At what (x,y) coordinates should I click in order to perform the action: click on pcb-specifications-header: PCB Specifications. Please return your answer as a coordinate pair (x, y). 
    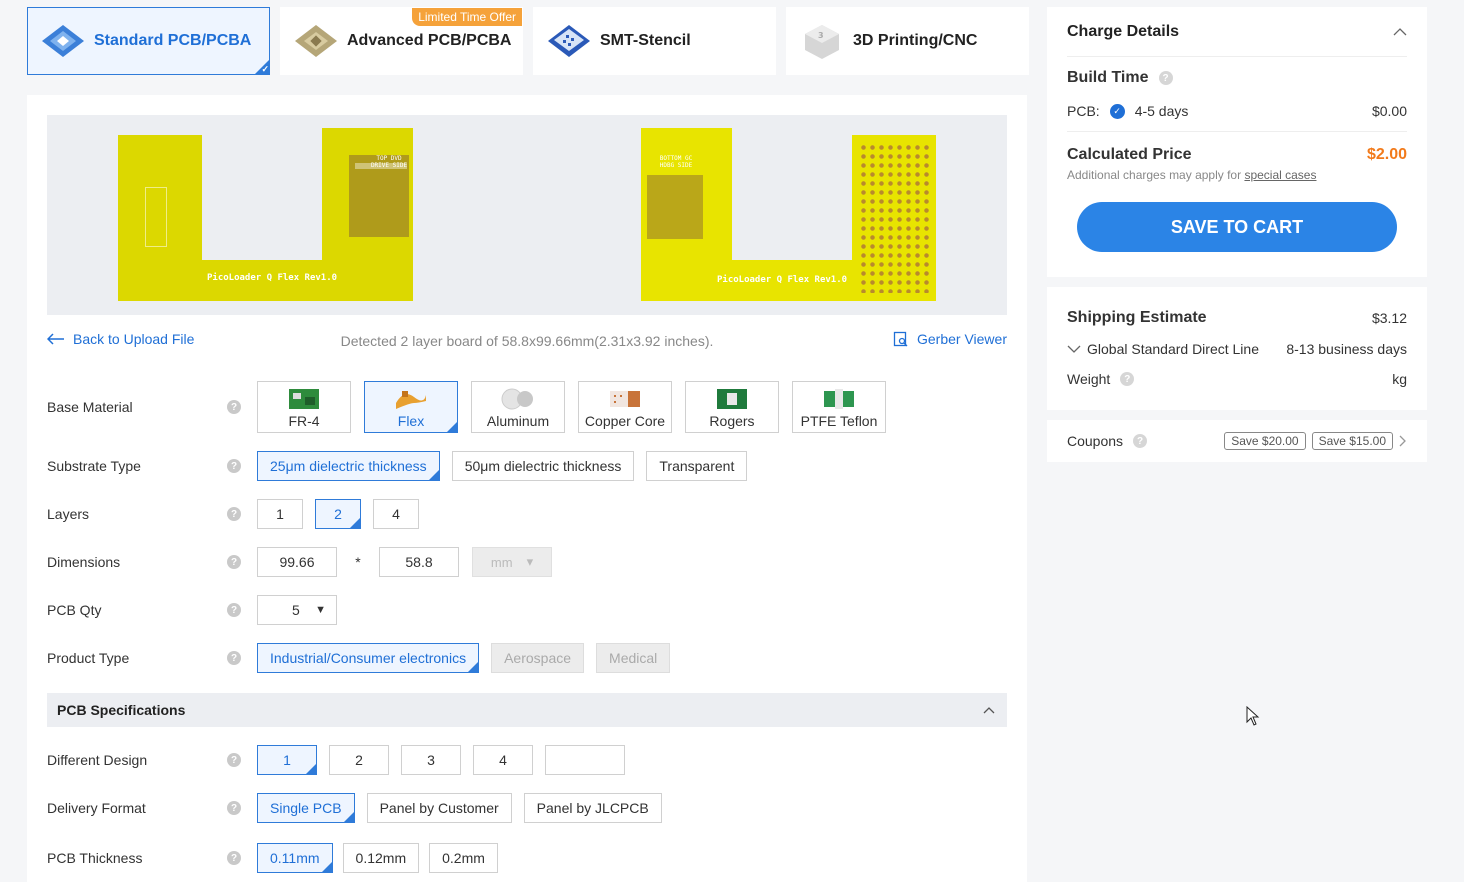
    Looking at the image, I should click on (527, 710).